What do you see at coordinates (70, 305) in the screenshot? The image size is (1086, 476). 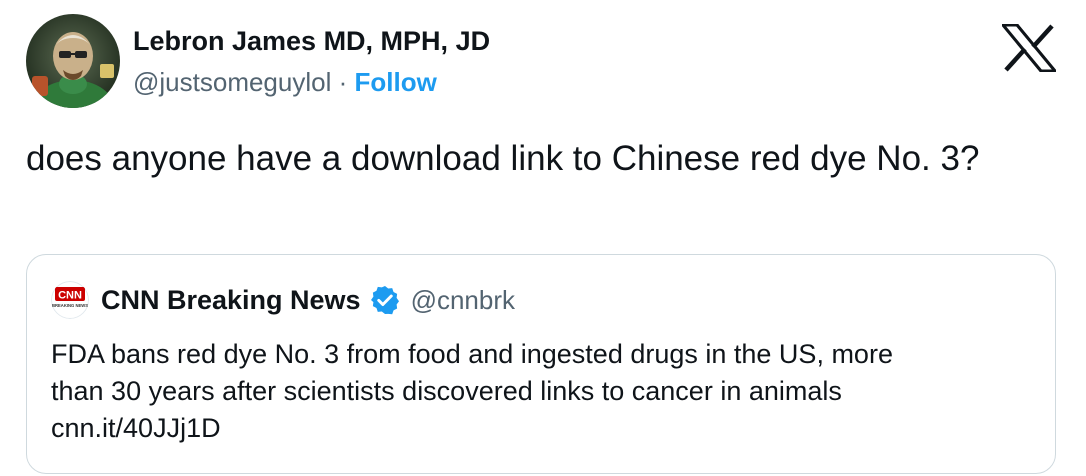 I see `cnn-logo-subtext: BREAKING NEWS` at bounding box center [70, 305].